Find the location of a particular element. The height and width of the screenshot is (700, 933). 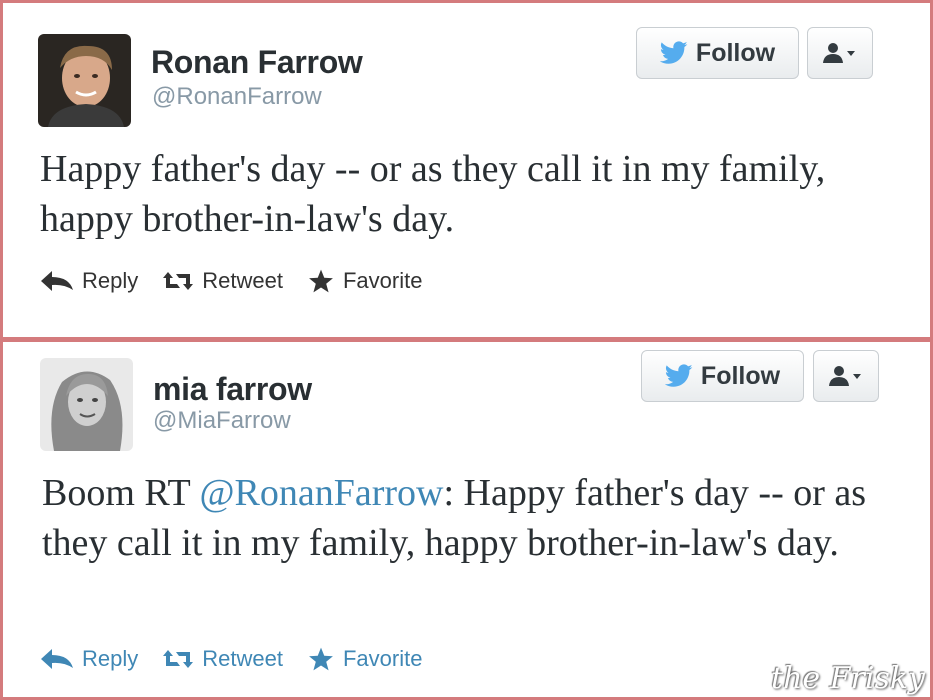

user-handle: @RonanFarrow is located at coordinates (237, 97).